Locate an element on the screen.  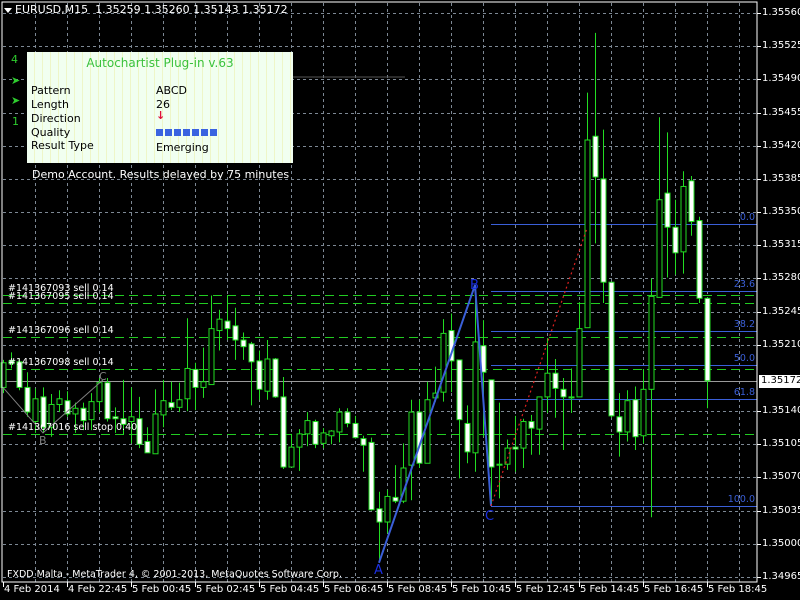
price-label: 1.35210 is located at coordinates (781, 344).